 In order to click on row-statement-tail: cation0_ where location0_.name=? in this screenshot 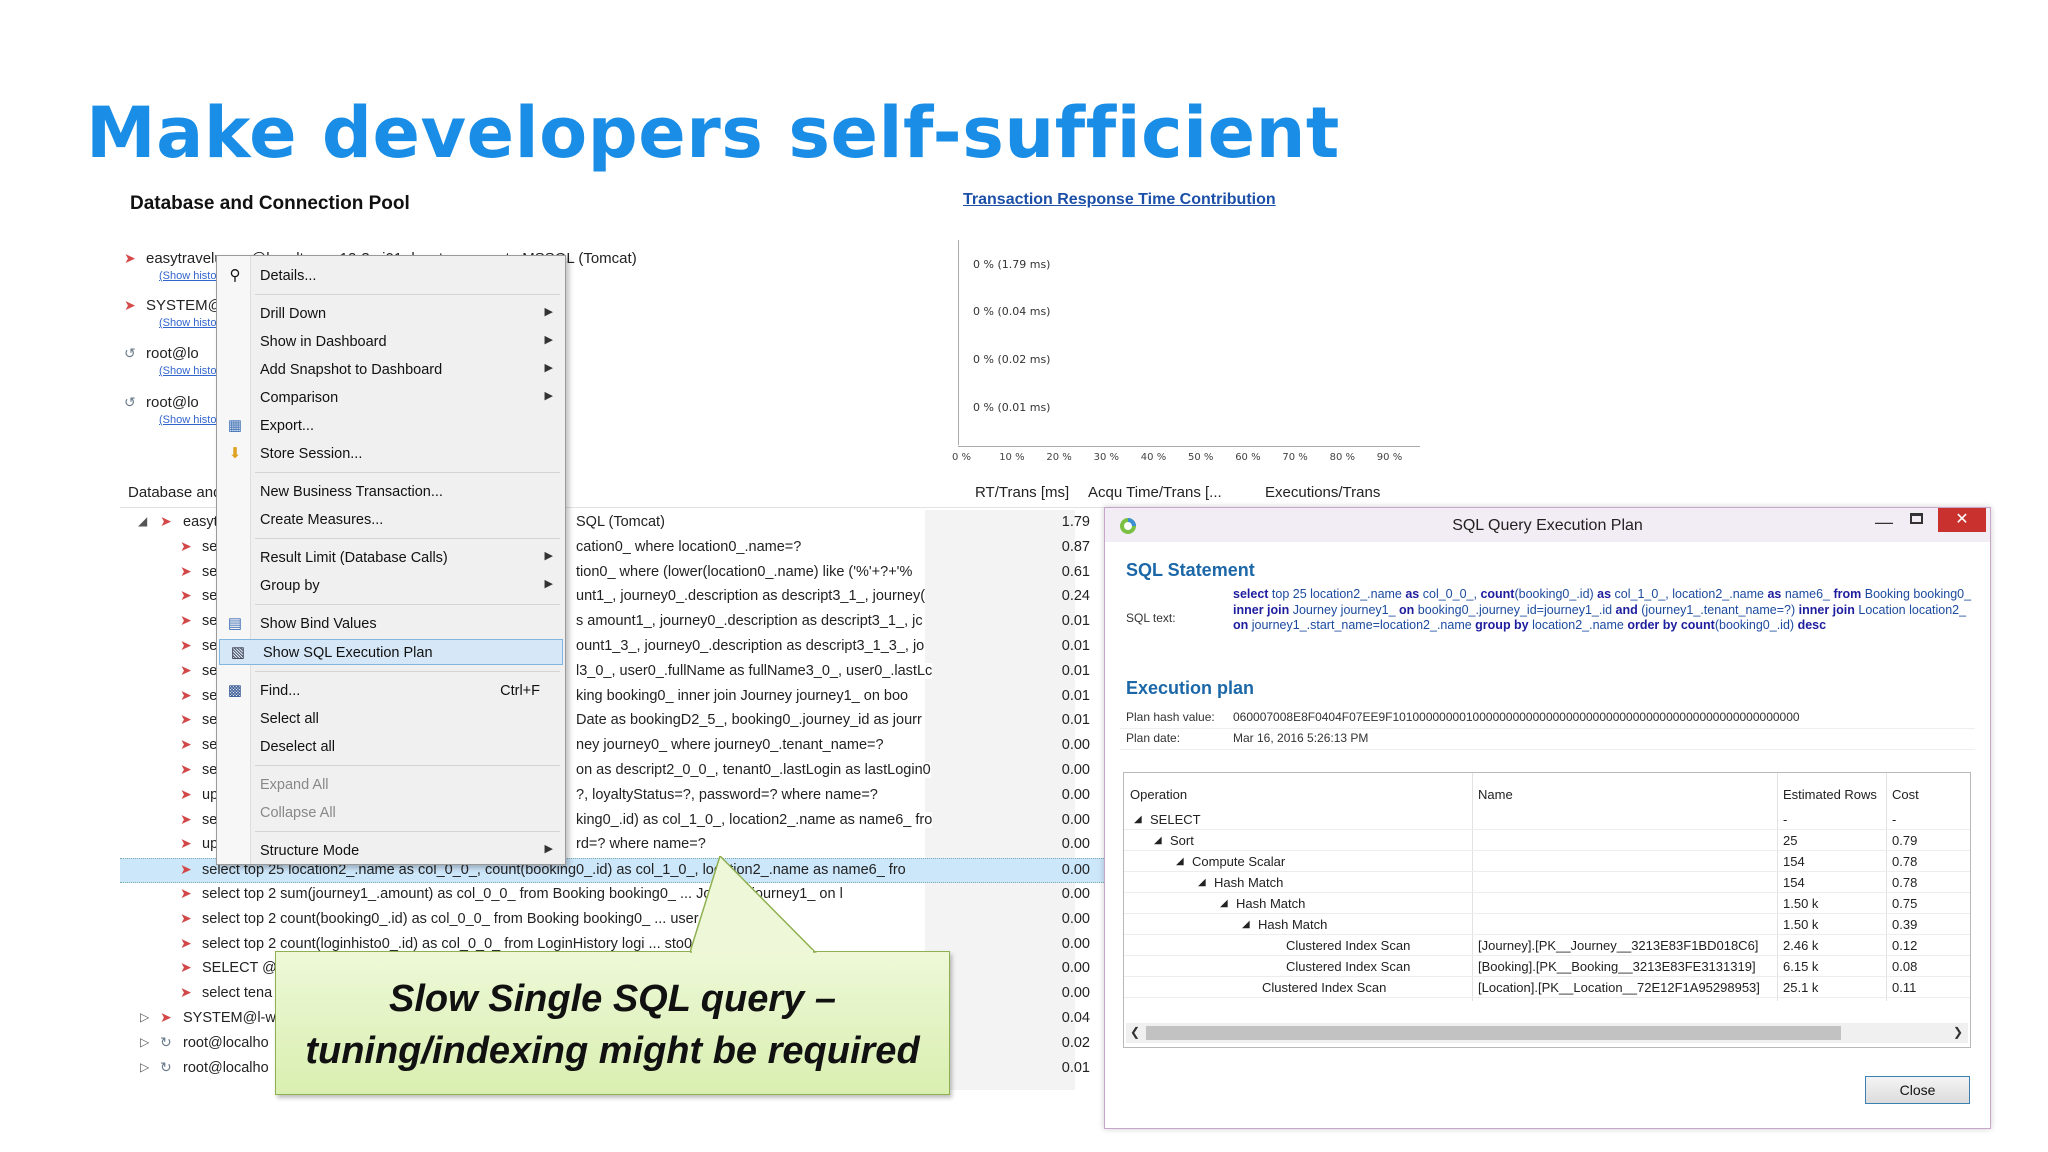, I will do `click(689, 546)`.